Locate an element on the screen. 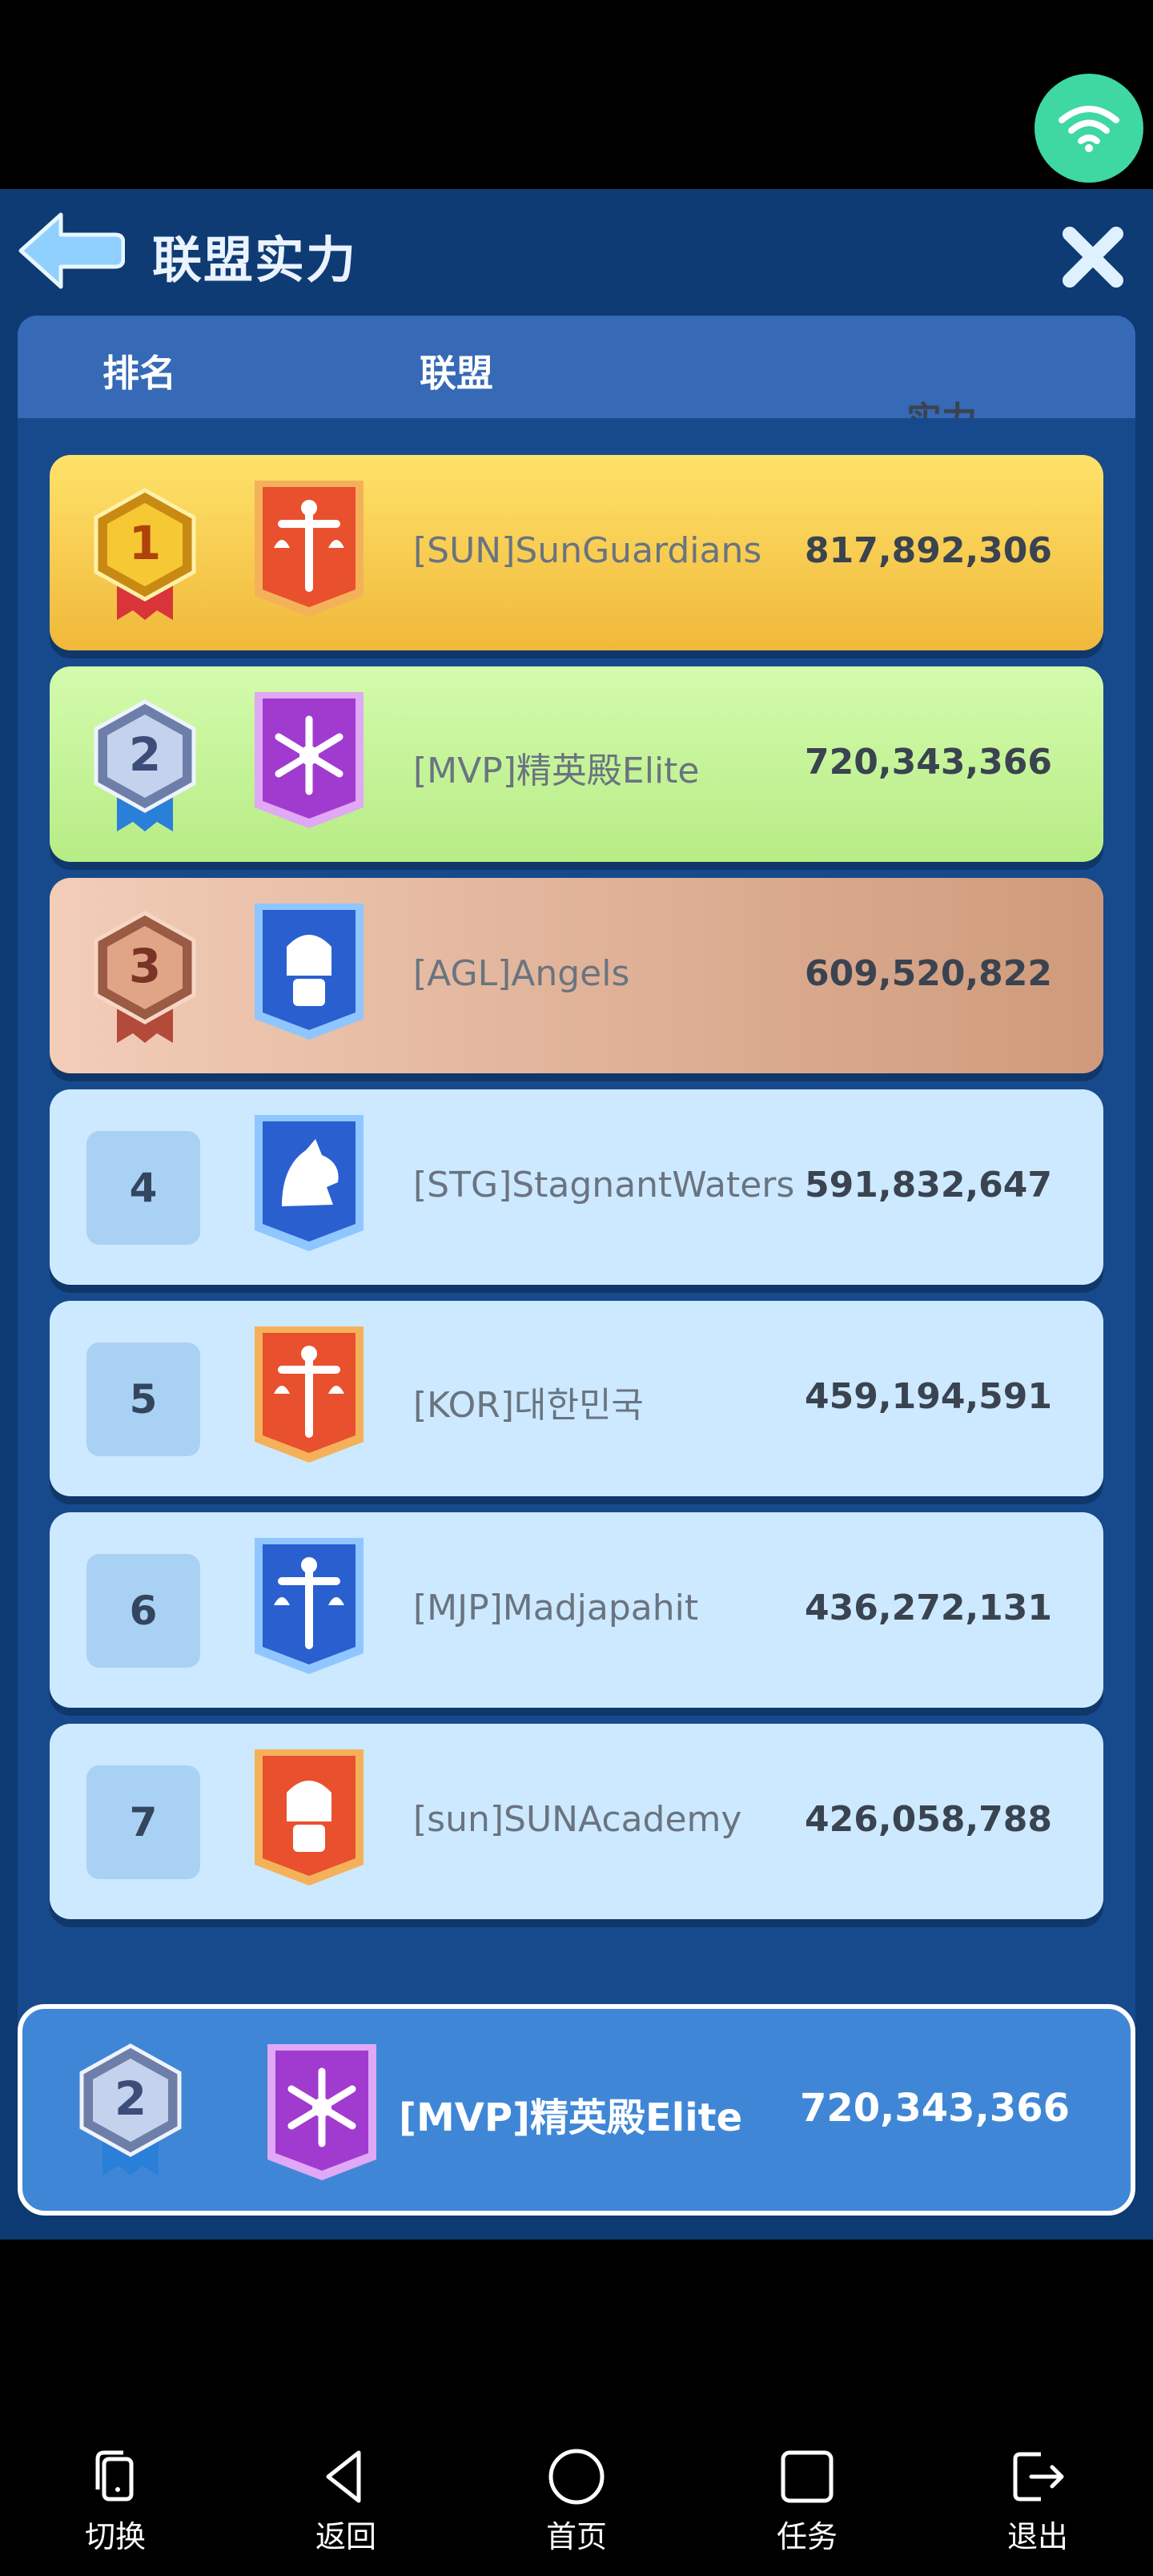 This screenshot has height=2576, width=1153. ranking-row: 7 [sun]SUNAcademy 426,058,788 is located at coordinates (576, 1821).